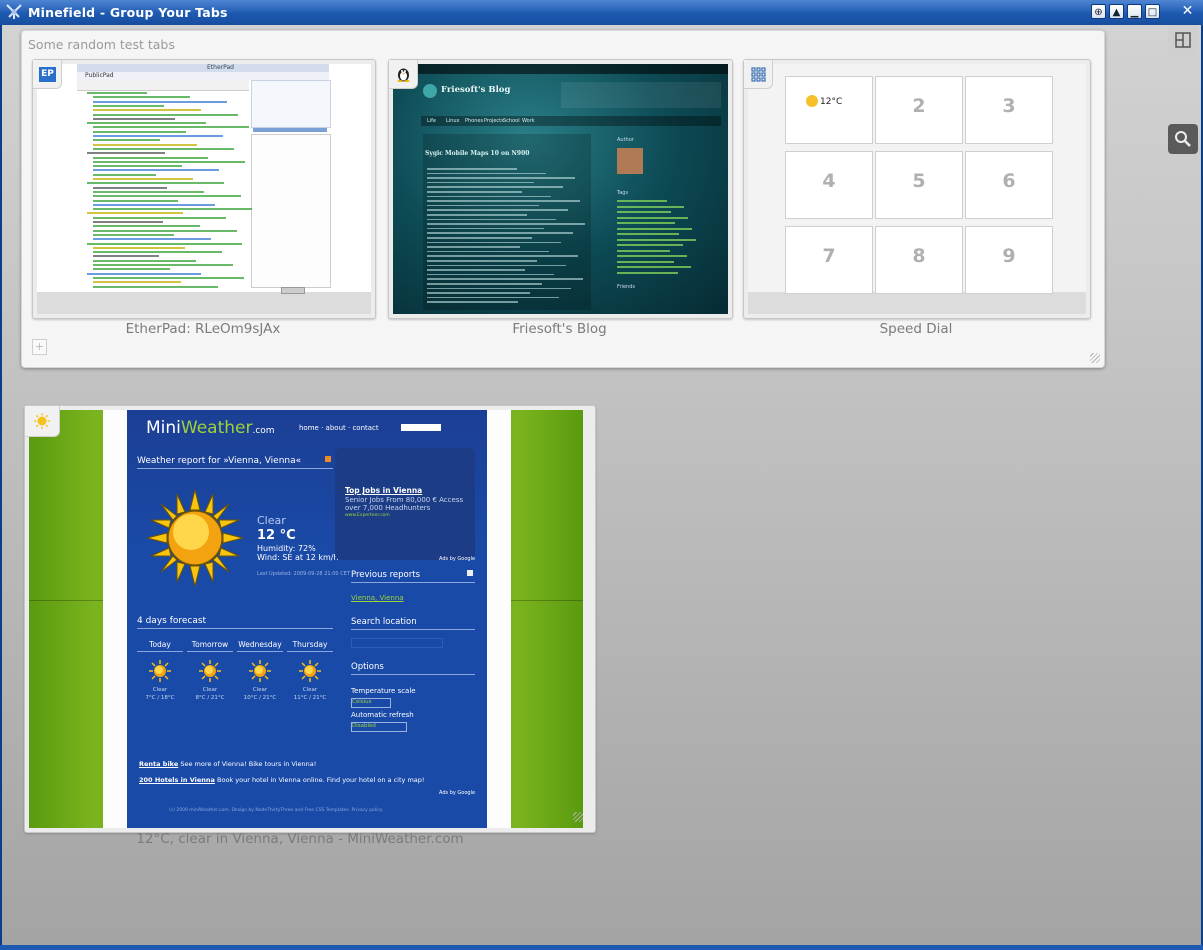  What do you see at coordinates (210, 428) in the screenshot?
I see `miniweather-logo: MiniWeather.com` at bounding box center [210, 428].